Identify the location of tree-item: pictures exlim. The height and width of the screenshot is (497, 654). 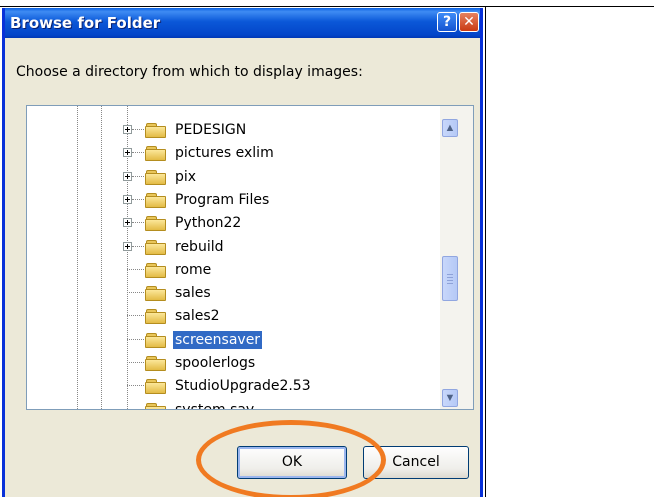
(283, 154).